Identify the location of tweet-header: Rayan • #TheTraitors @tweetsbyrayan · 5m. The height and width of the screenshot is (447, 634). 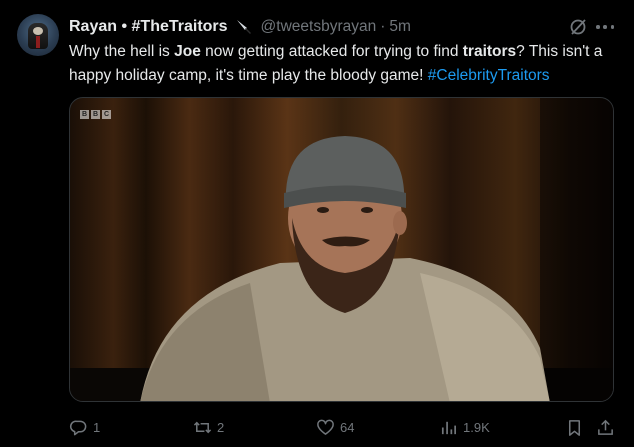
(240, 27).